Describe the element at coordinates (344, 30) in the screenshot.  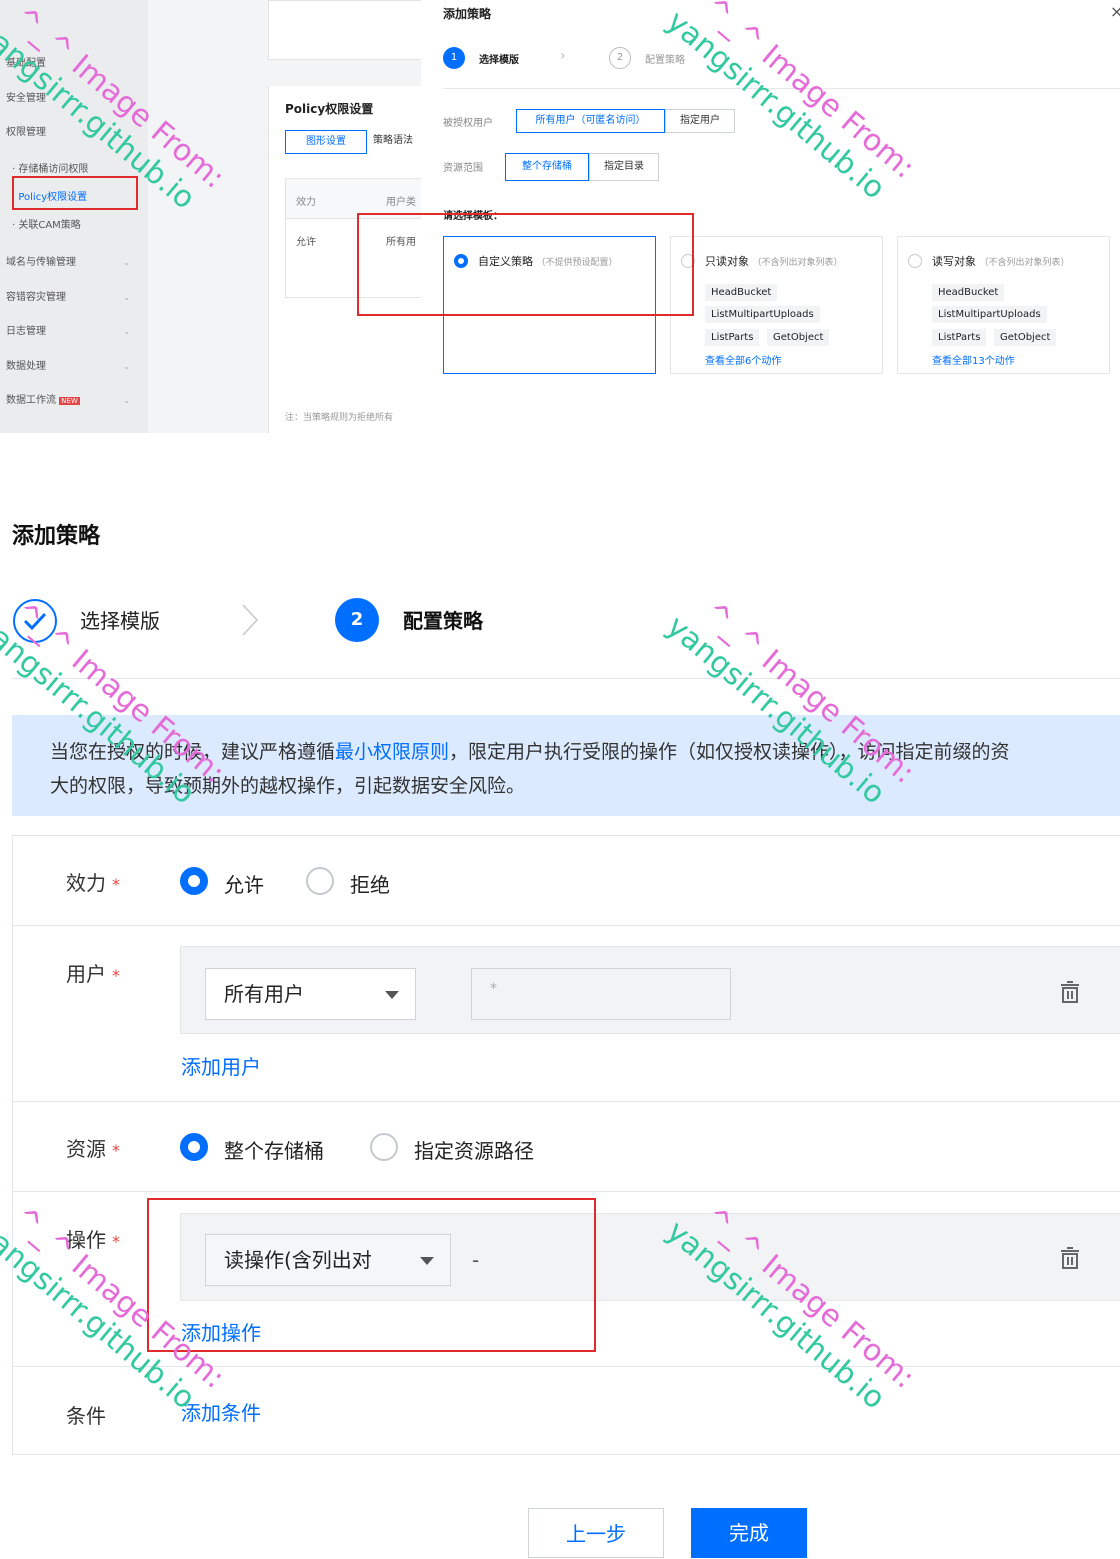
I see `console-top-card` at that location.